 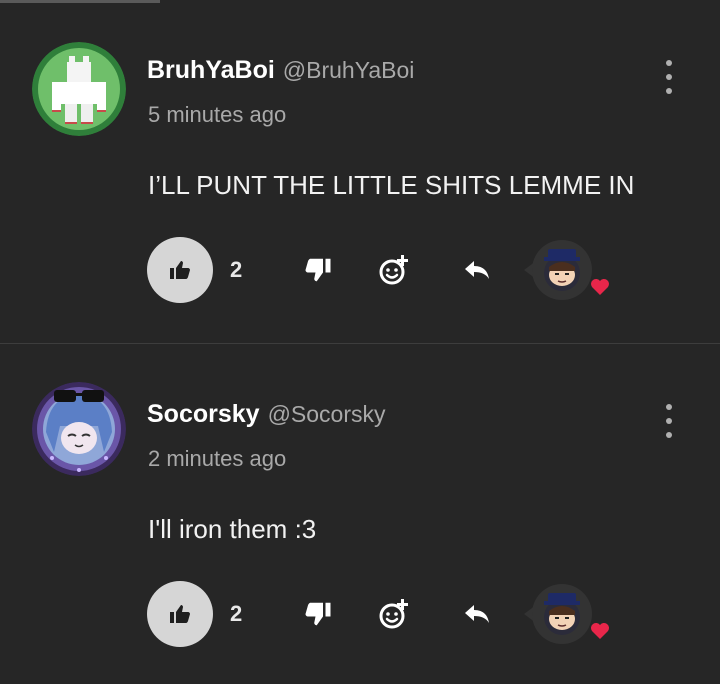 I want to click on display-name: BruhYaBoi, so click(x=211, y=70).